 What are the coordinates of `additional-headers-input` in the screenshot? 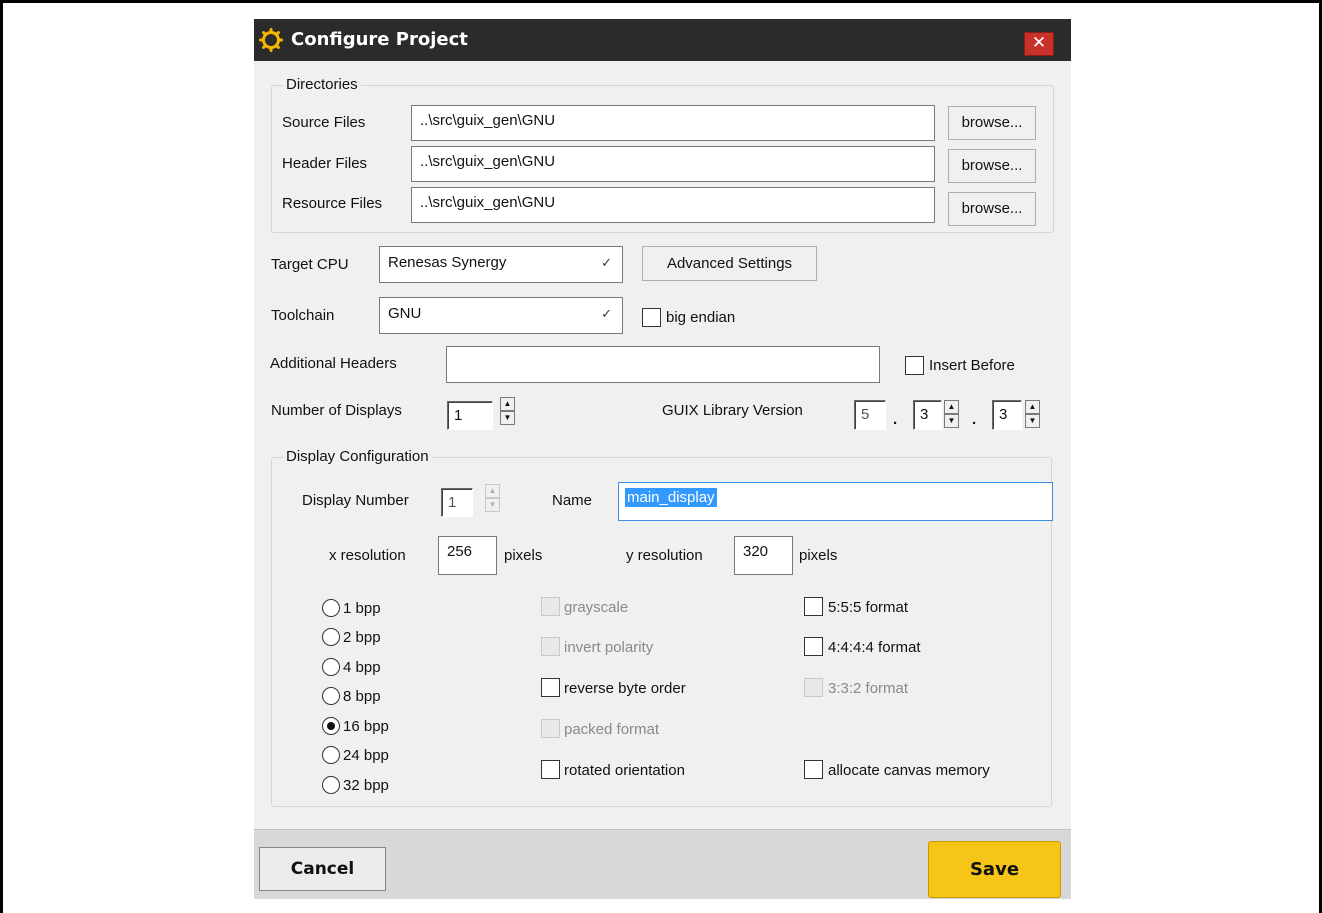 It's located at (663, 364).